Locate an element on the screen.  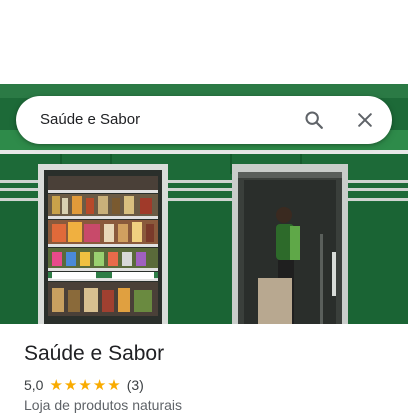
search-input: Saúde e Sabor is located at coordinates (90, 120).